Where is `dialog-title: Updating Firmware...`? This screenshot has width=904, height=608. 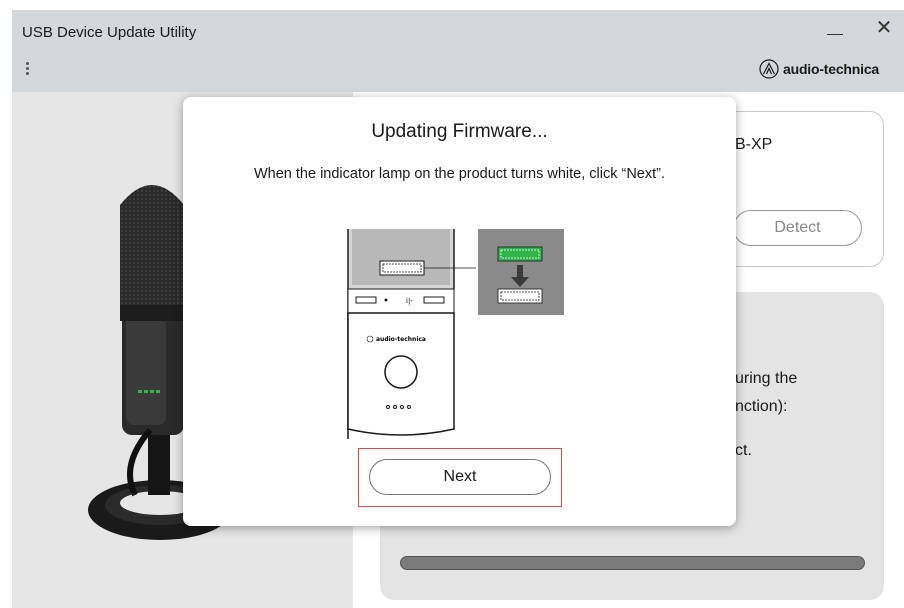 dialog-title: Updating Firmware... is located at coordinates (459, 131).